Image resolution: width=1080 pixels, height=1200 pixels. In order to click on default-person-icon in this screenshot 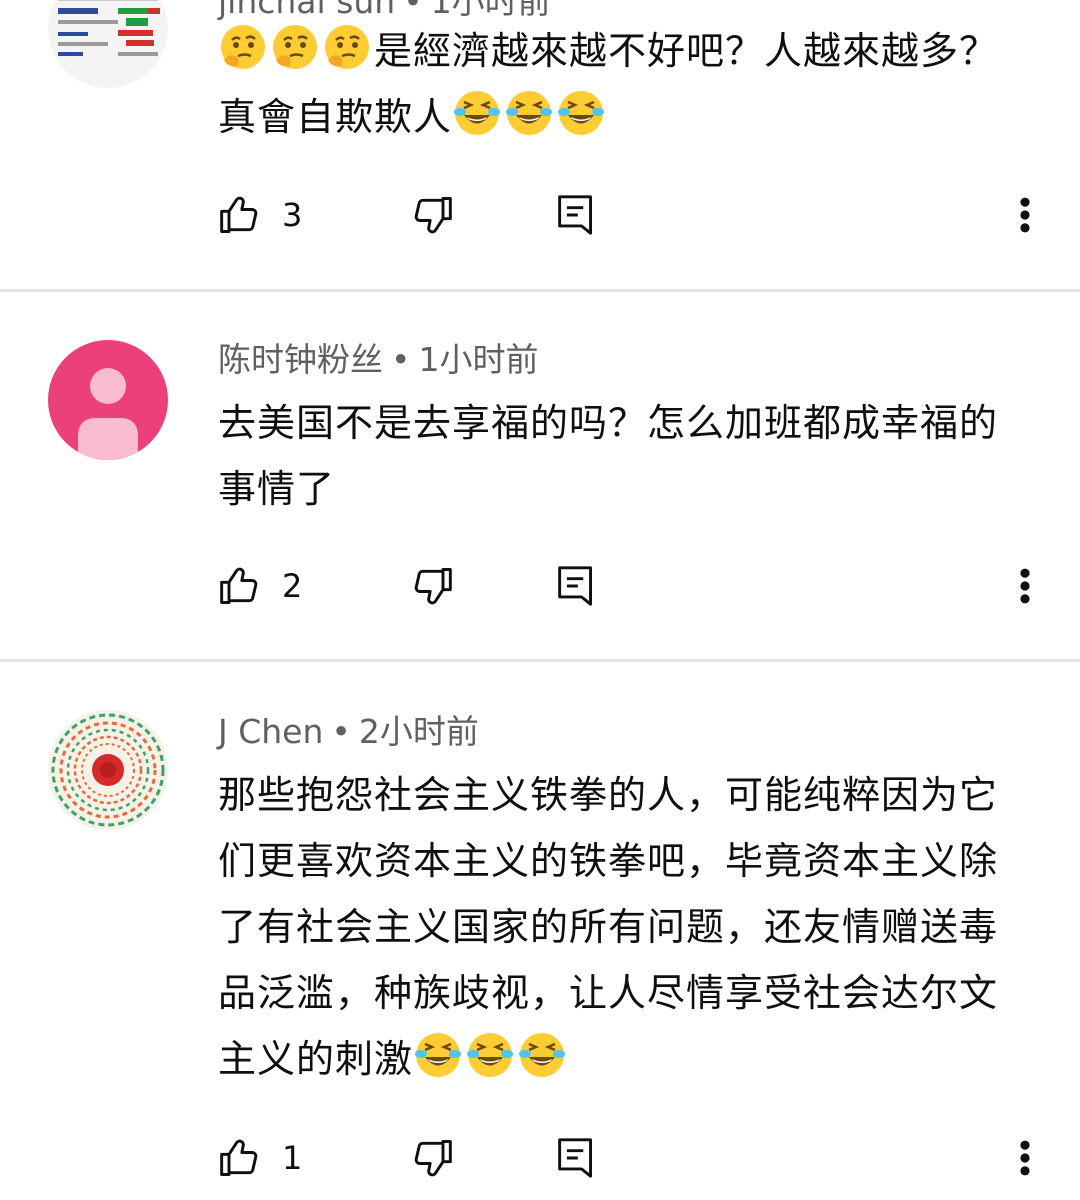, I will do `click(108, 414)`.